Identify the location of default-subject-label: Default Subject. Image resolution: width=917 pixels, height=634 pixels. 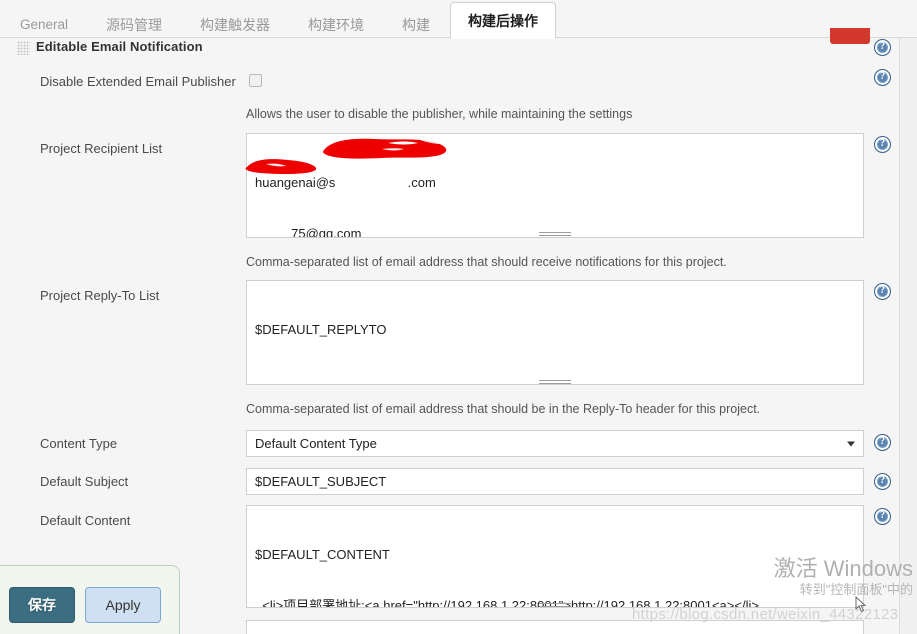
(84, 481).